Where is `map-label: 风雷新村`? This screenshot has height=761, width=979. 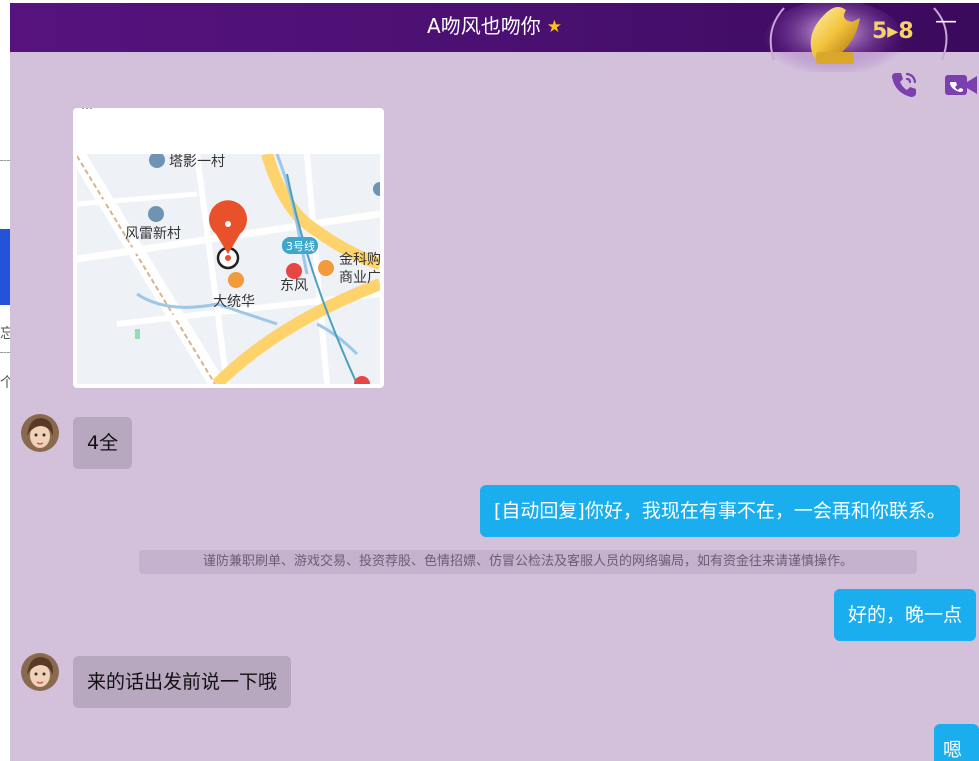 map-label: 风雷新村 is located at coordinates (153, 234).